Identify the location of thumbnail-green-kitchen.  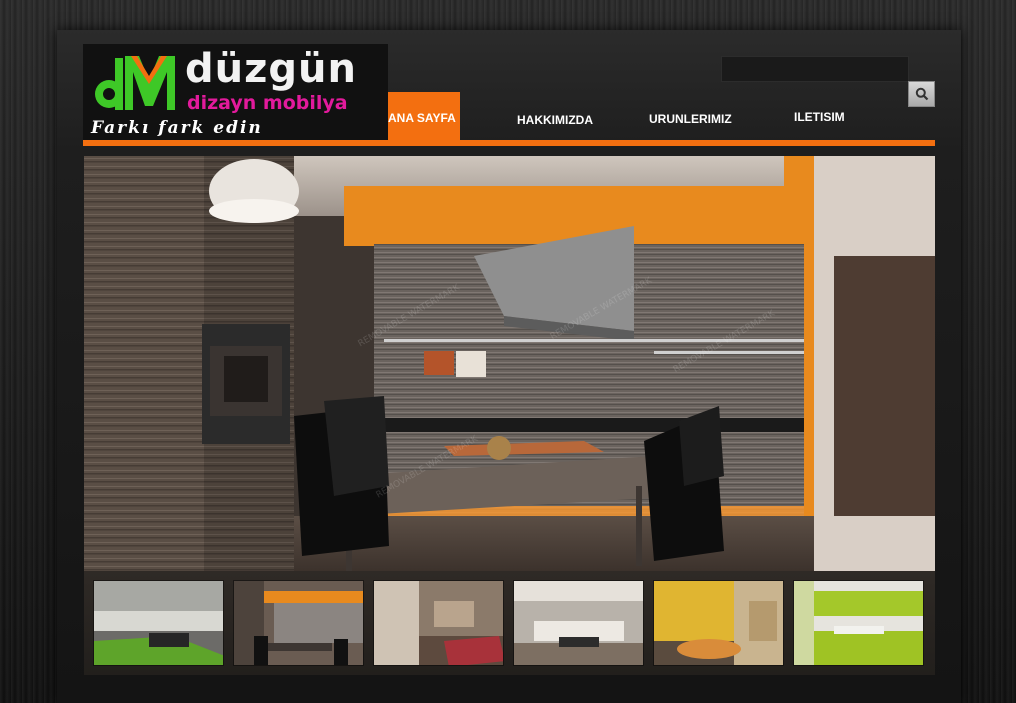
(858, 623).